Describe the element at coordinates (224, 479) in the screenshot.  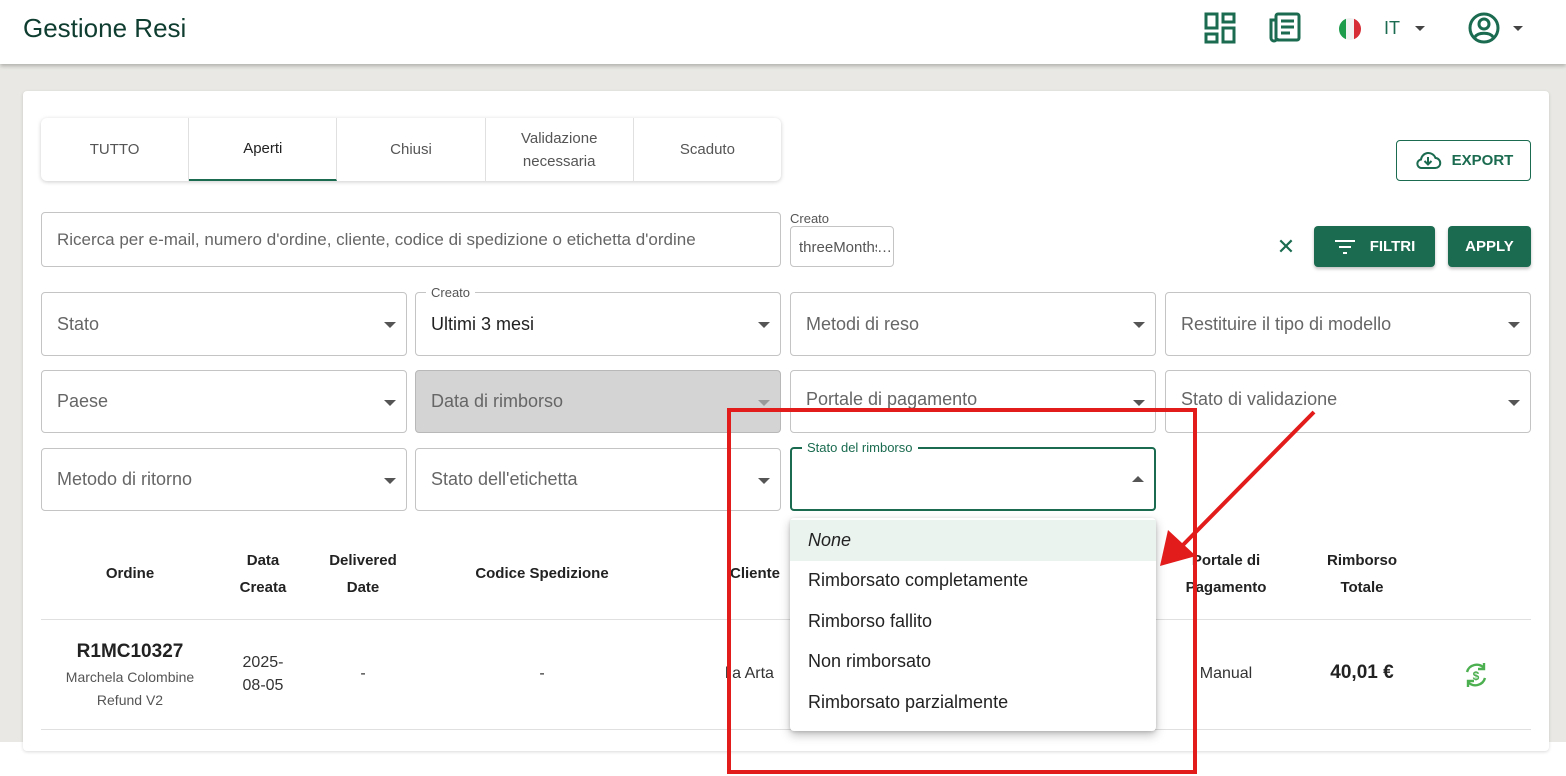
I see `metodo-ritorno-select: Metodo di ritorno` at that location.